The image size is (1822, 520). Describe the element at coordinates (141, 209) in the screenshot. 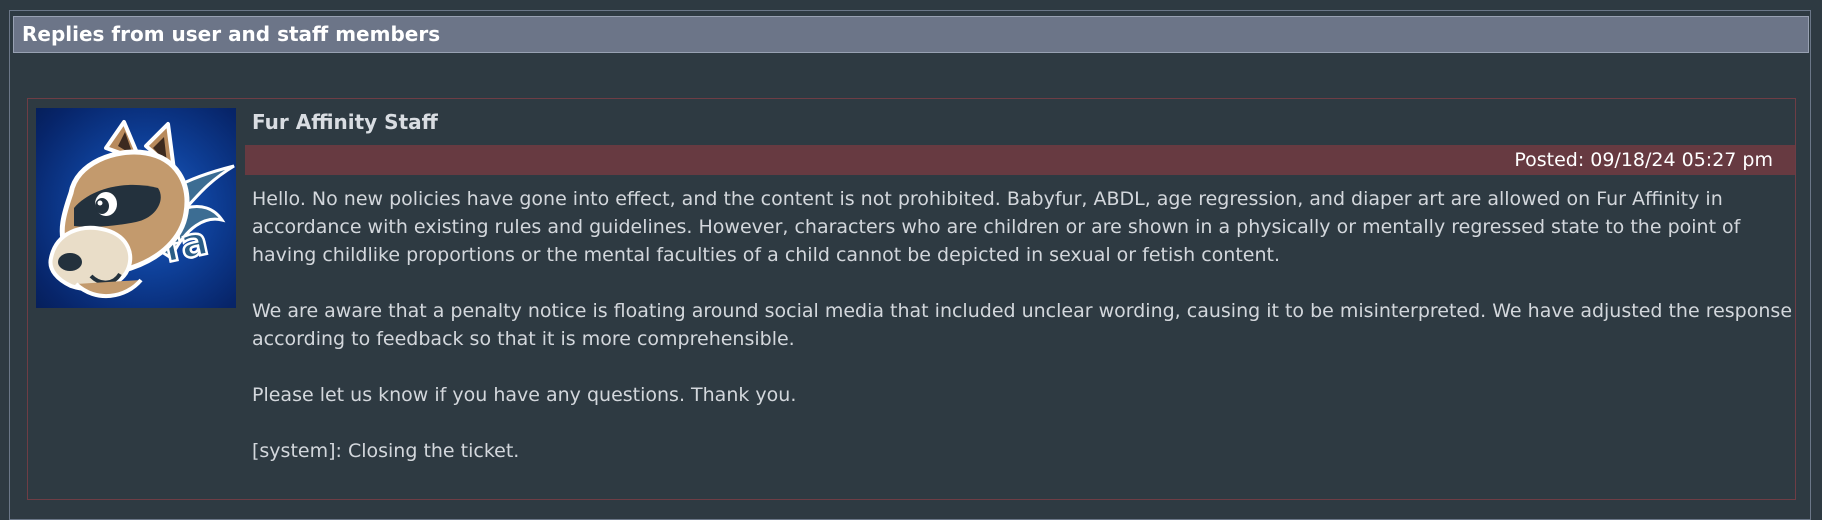

I see `fa-fox-mascot-icon: fa` at that location.